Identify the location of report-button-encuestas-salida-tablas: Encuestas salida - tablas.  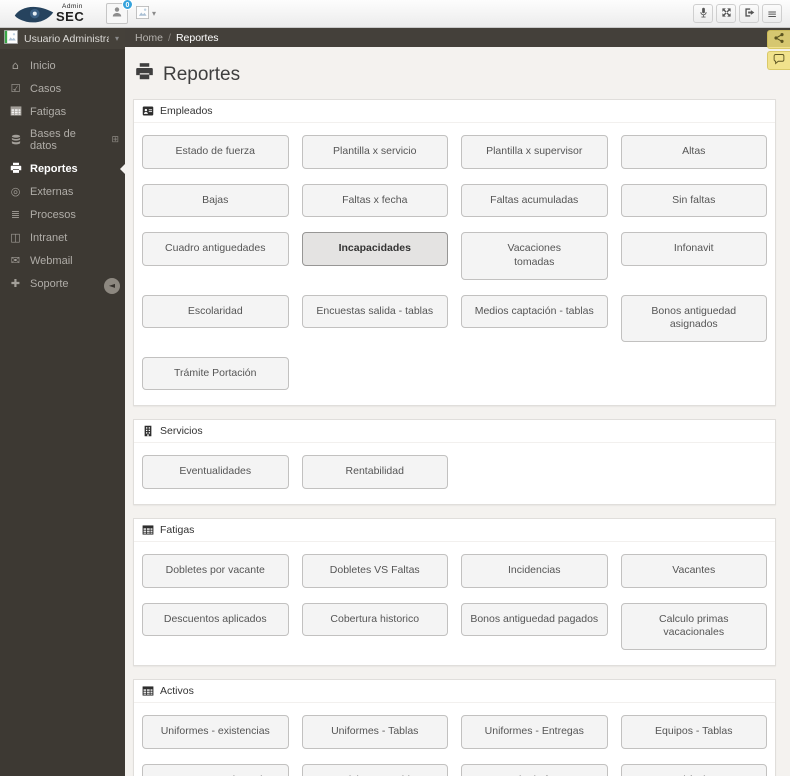
(374, 311).